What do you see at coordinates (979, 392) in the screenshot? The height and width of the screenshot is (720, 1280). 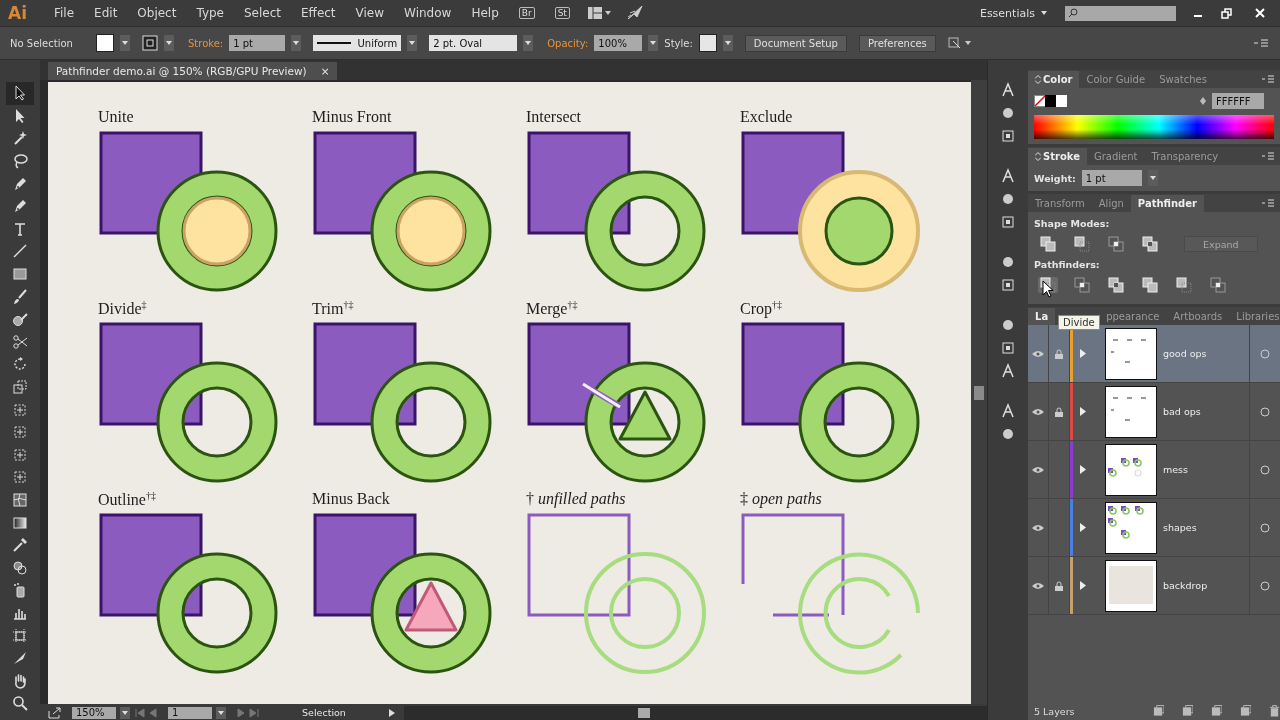 I see `vertical-scrollbar` at bounding box center [979, 392].